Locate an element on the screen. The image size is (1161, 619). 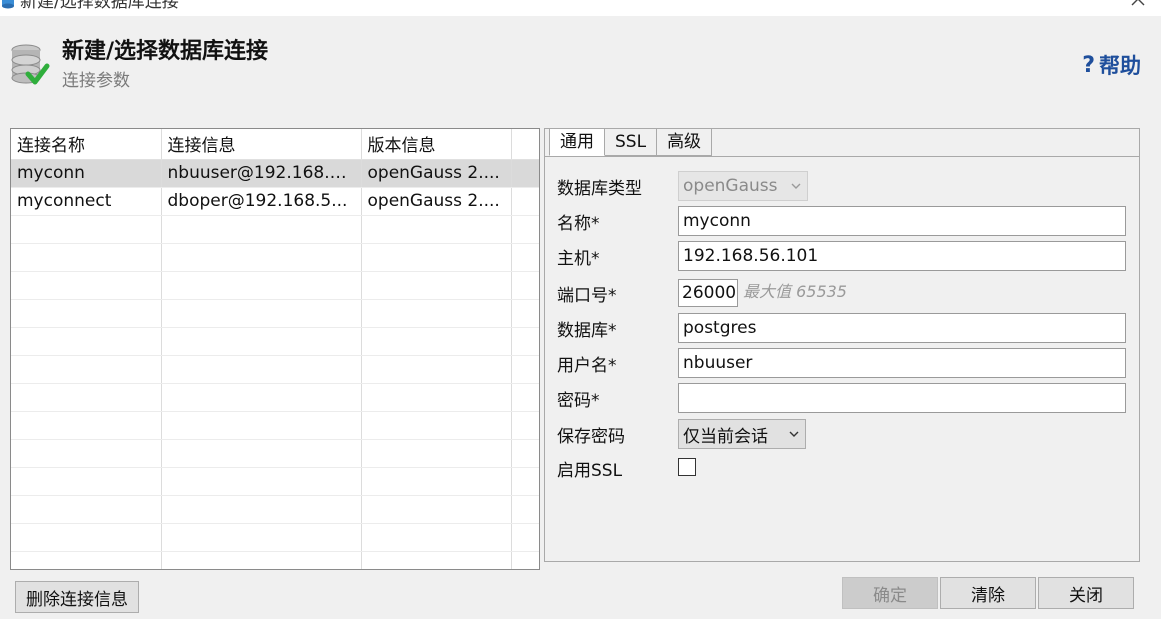
column-header-filler is located at coordinates (525, 144).